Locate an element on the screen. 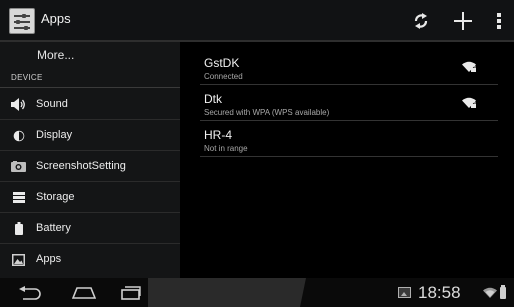  network-name: Dtk is located at coordinates (213, 99).